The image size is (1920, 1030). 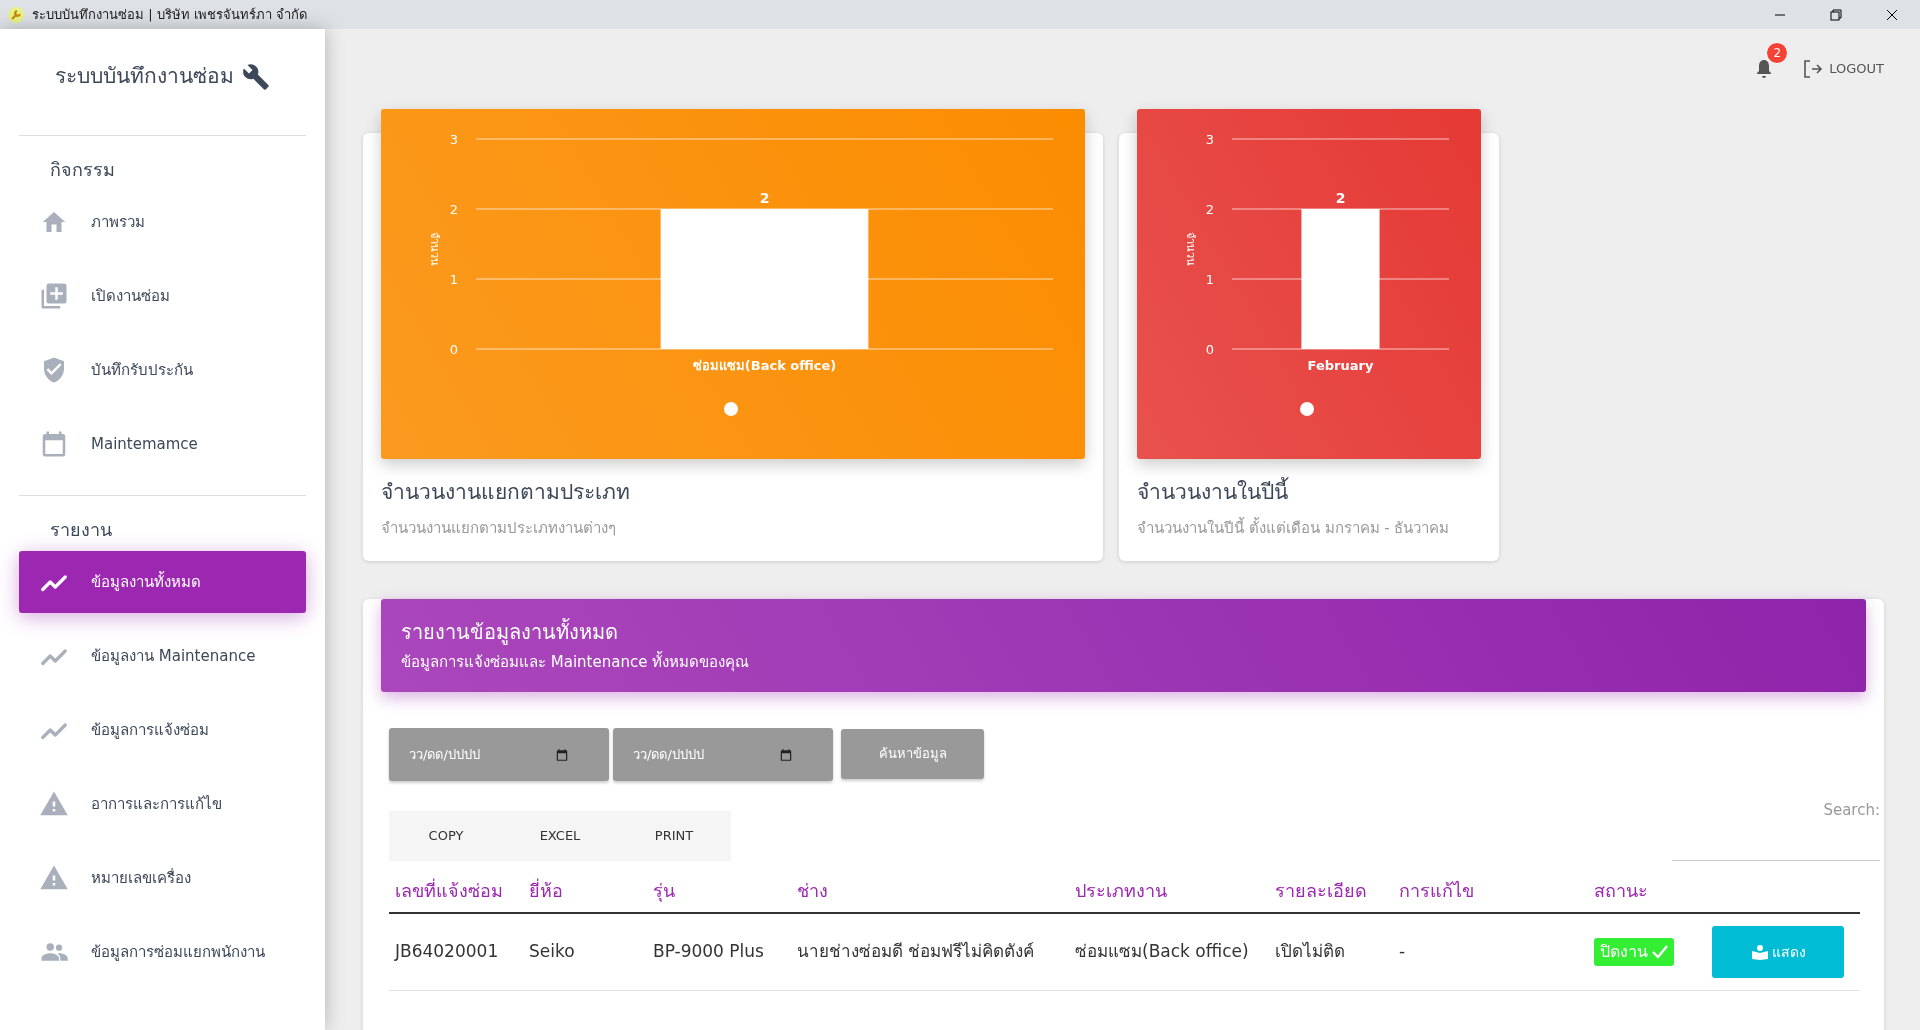 What do you see at coordinates (719, 891) in the screenshot?
I see `column-header: รุ่น` at bounding box center [719, 891].